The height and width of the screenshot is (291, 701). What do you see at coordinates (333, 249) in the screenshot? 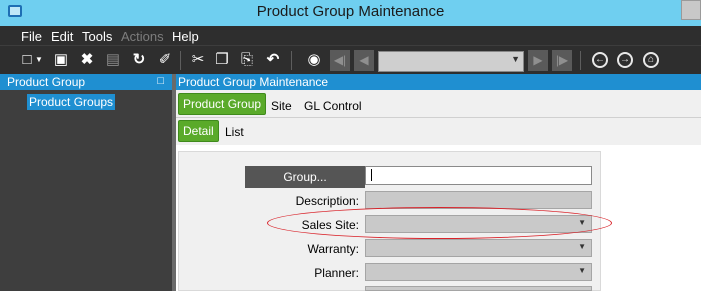
I see `warranty-label: Warranty:` at bounding box center [333, 249].